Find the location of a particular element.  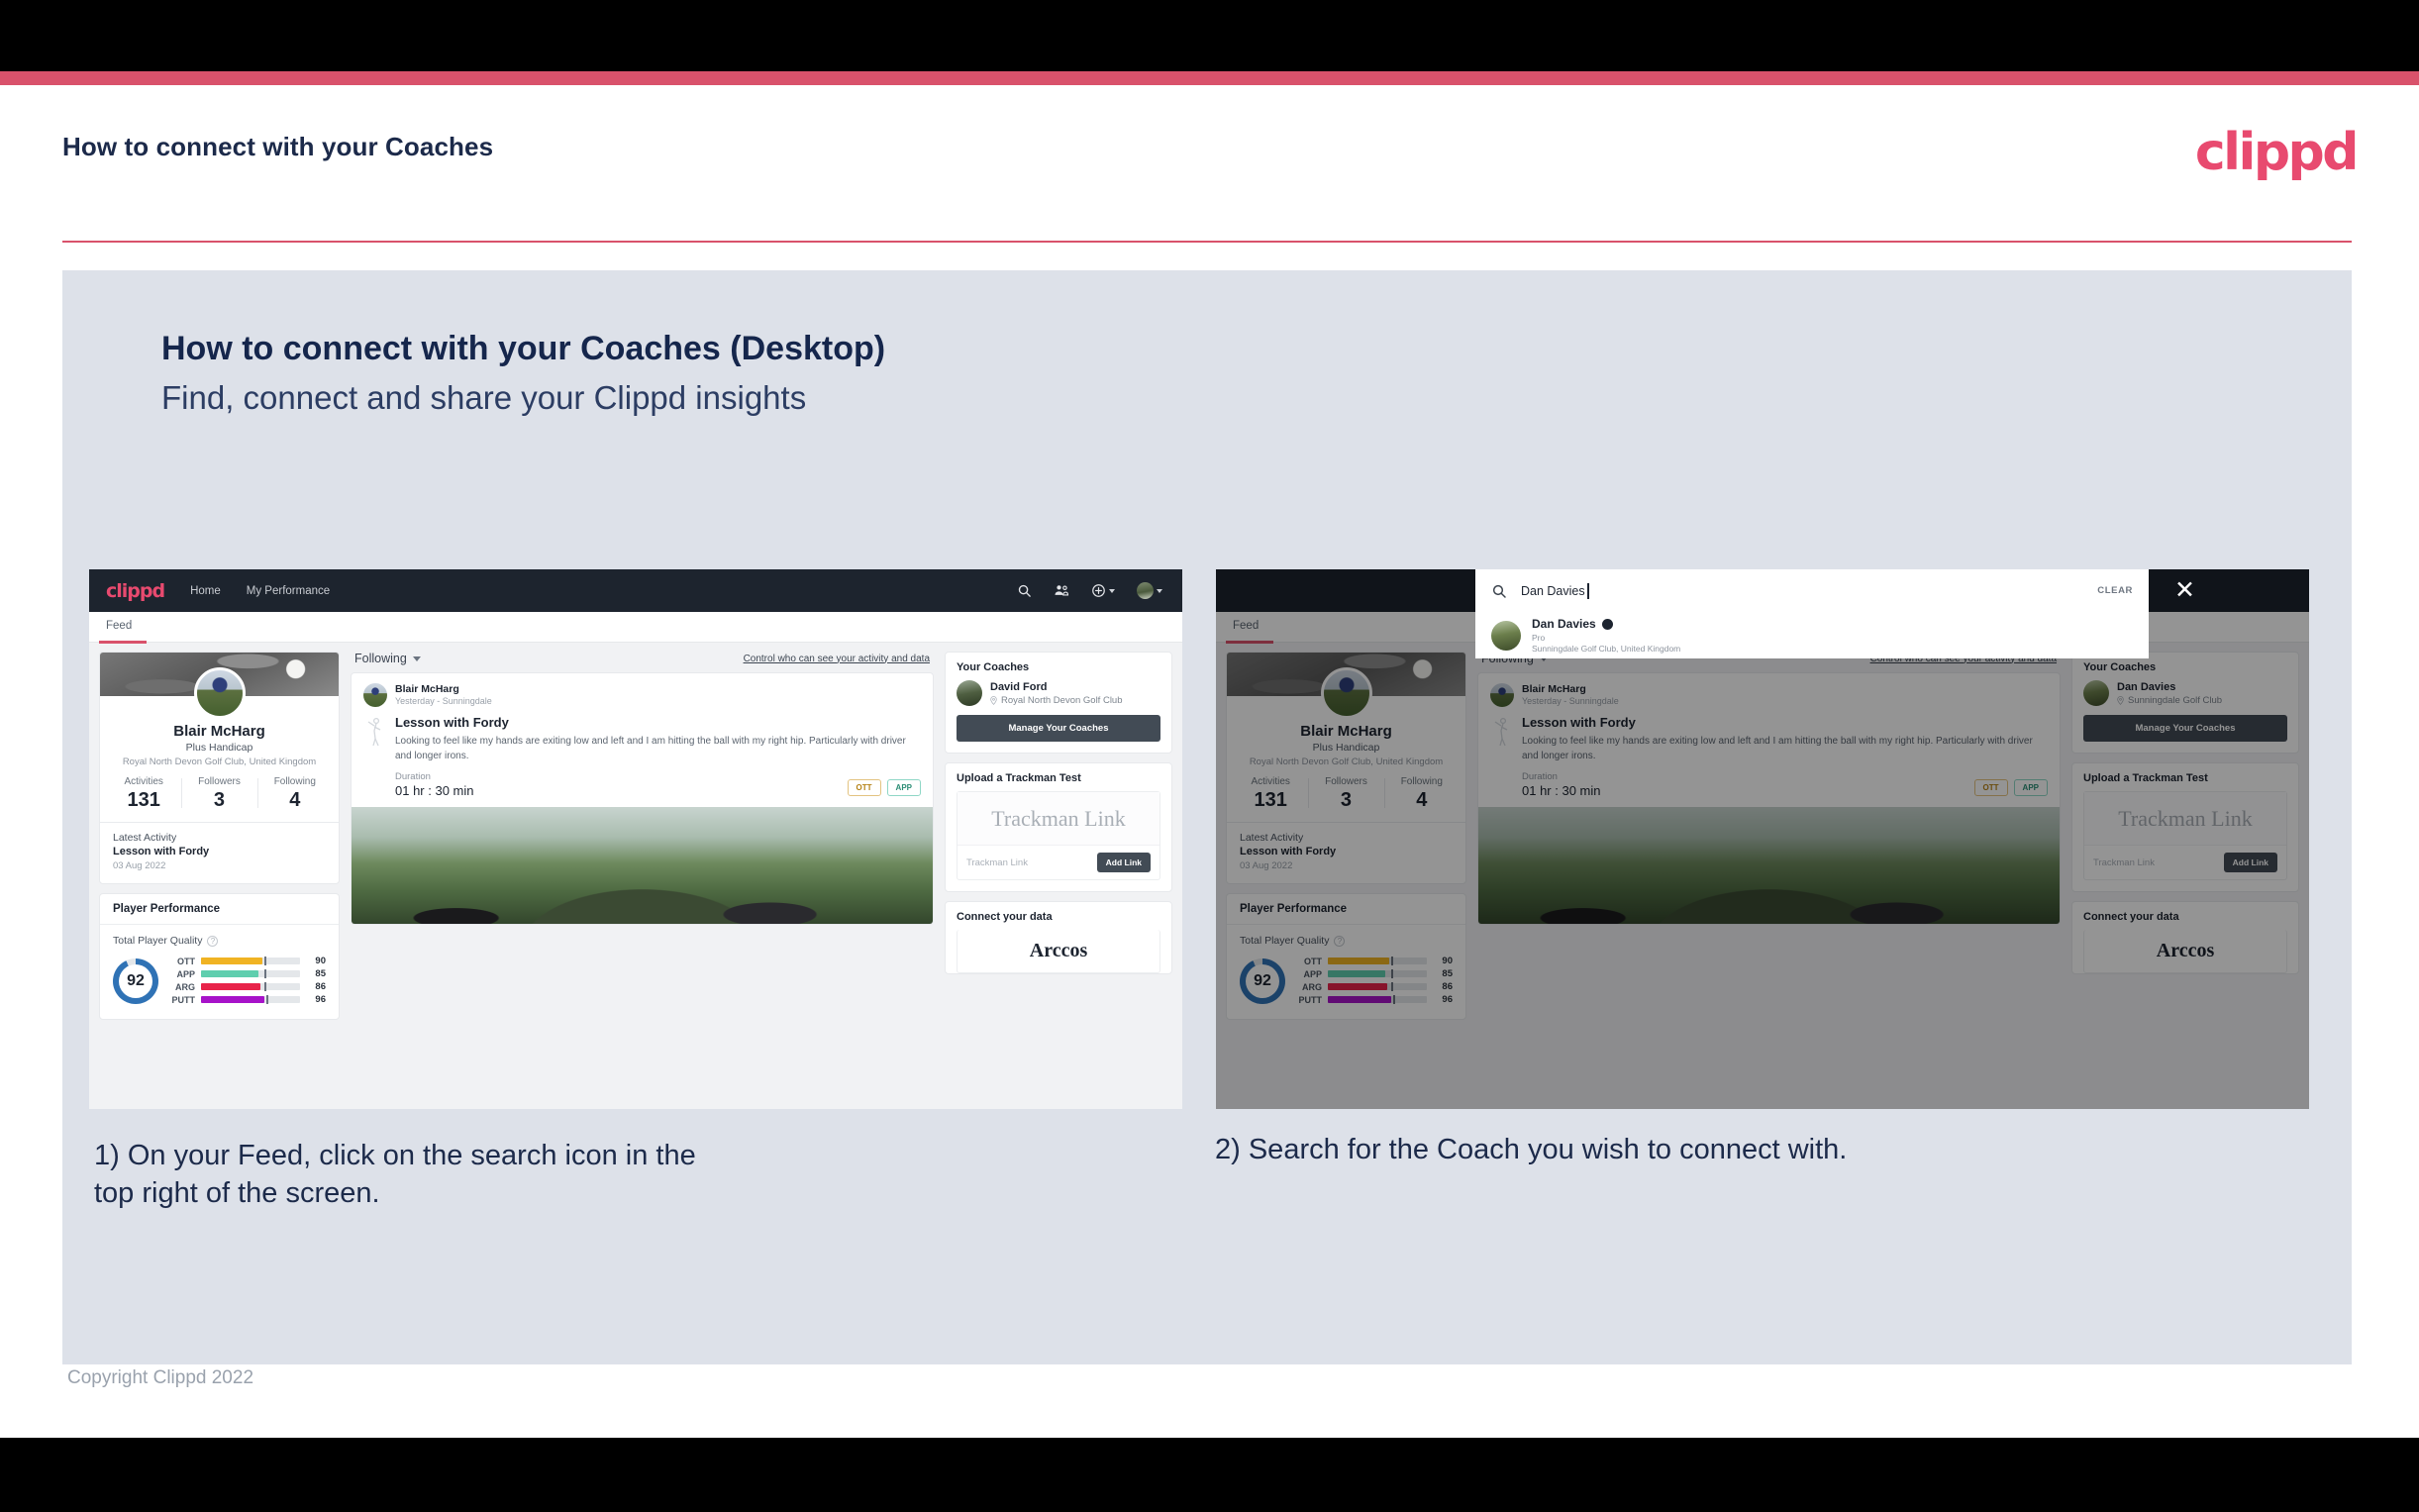

metric-bars: OTT 90 APP 85 ARG 86 PUTT 96 is located at coordinates (247, 981).